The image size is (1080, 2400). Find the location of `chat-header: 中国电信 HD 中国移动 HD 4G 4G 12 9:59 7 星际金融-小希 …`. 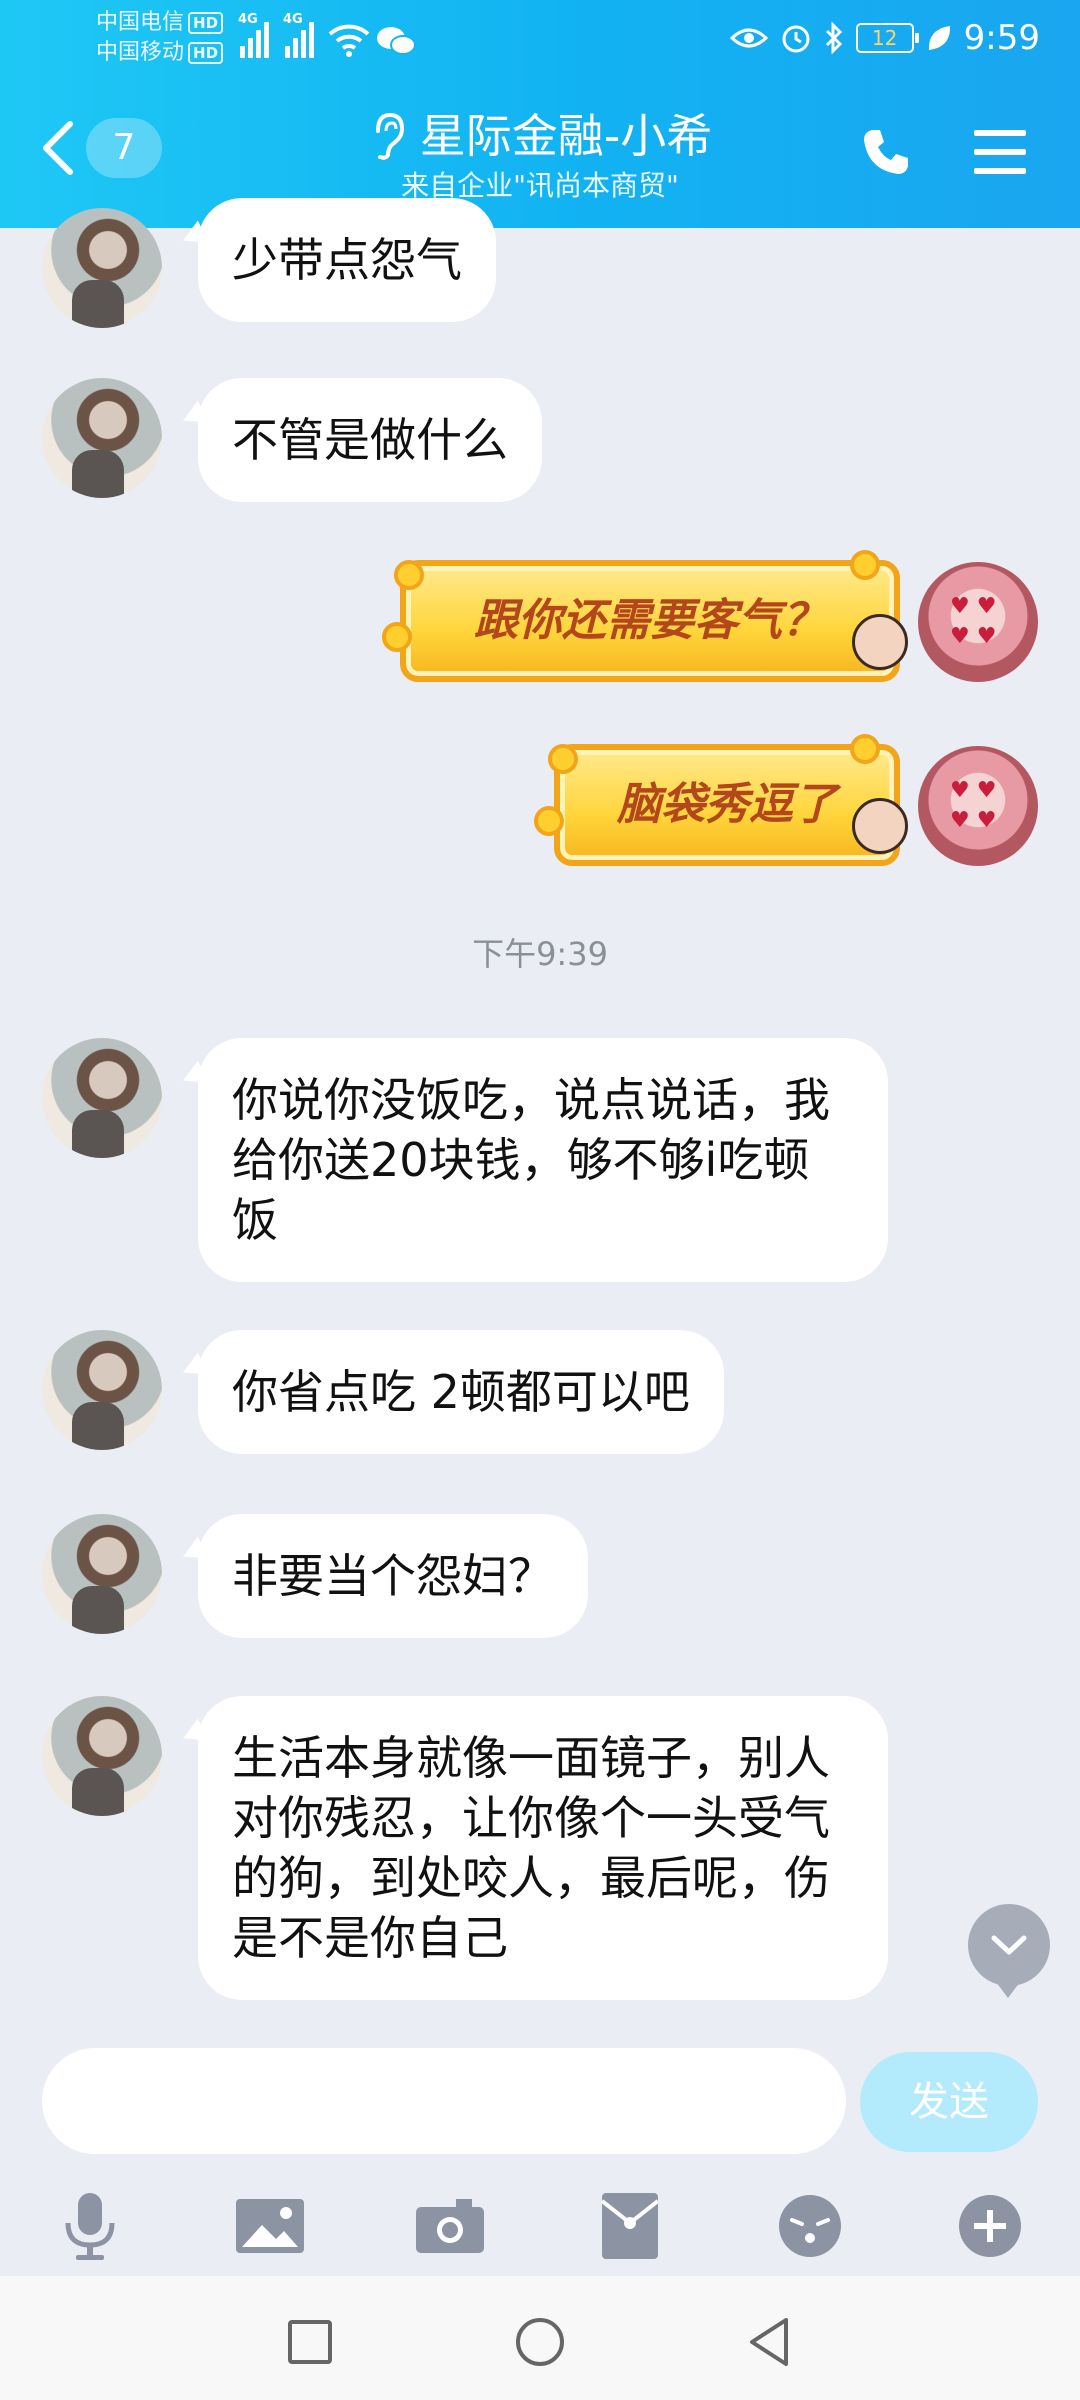

chat-header: 中国电信 HD 中国移动 HD 4G 4G 12 9:59 7 星际金融-小希 … is located at coordinates (540, 114).